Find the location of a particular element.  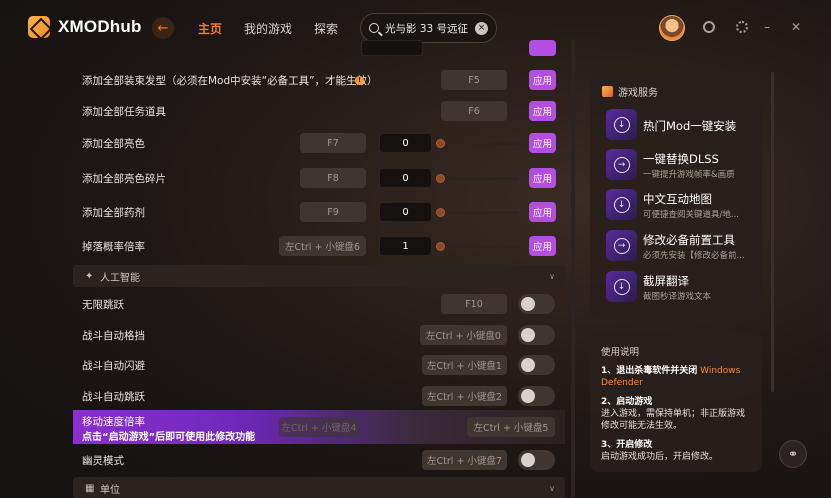

option-label: 添加全部任务道具 is located at coordinates (124, 111).